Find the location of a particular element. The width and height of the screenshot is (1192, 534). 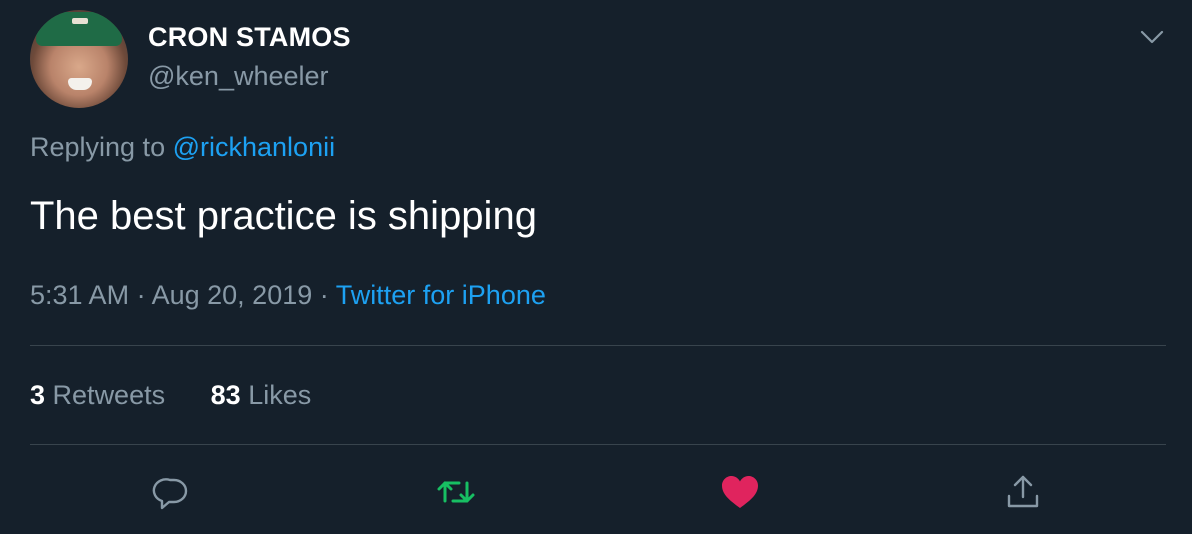

reply-bubble-icon is located at coordinates (172, 494).